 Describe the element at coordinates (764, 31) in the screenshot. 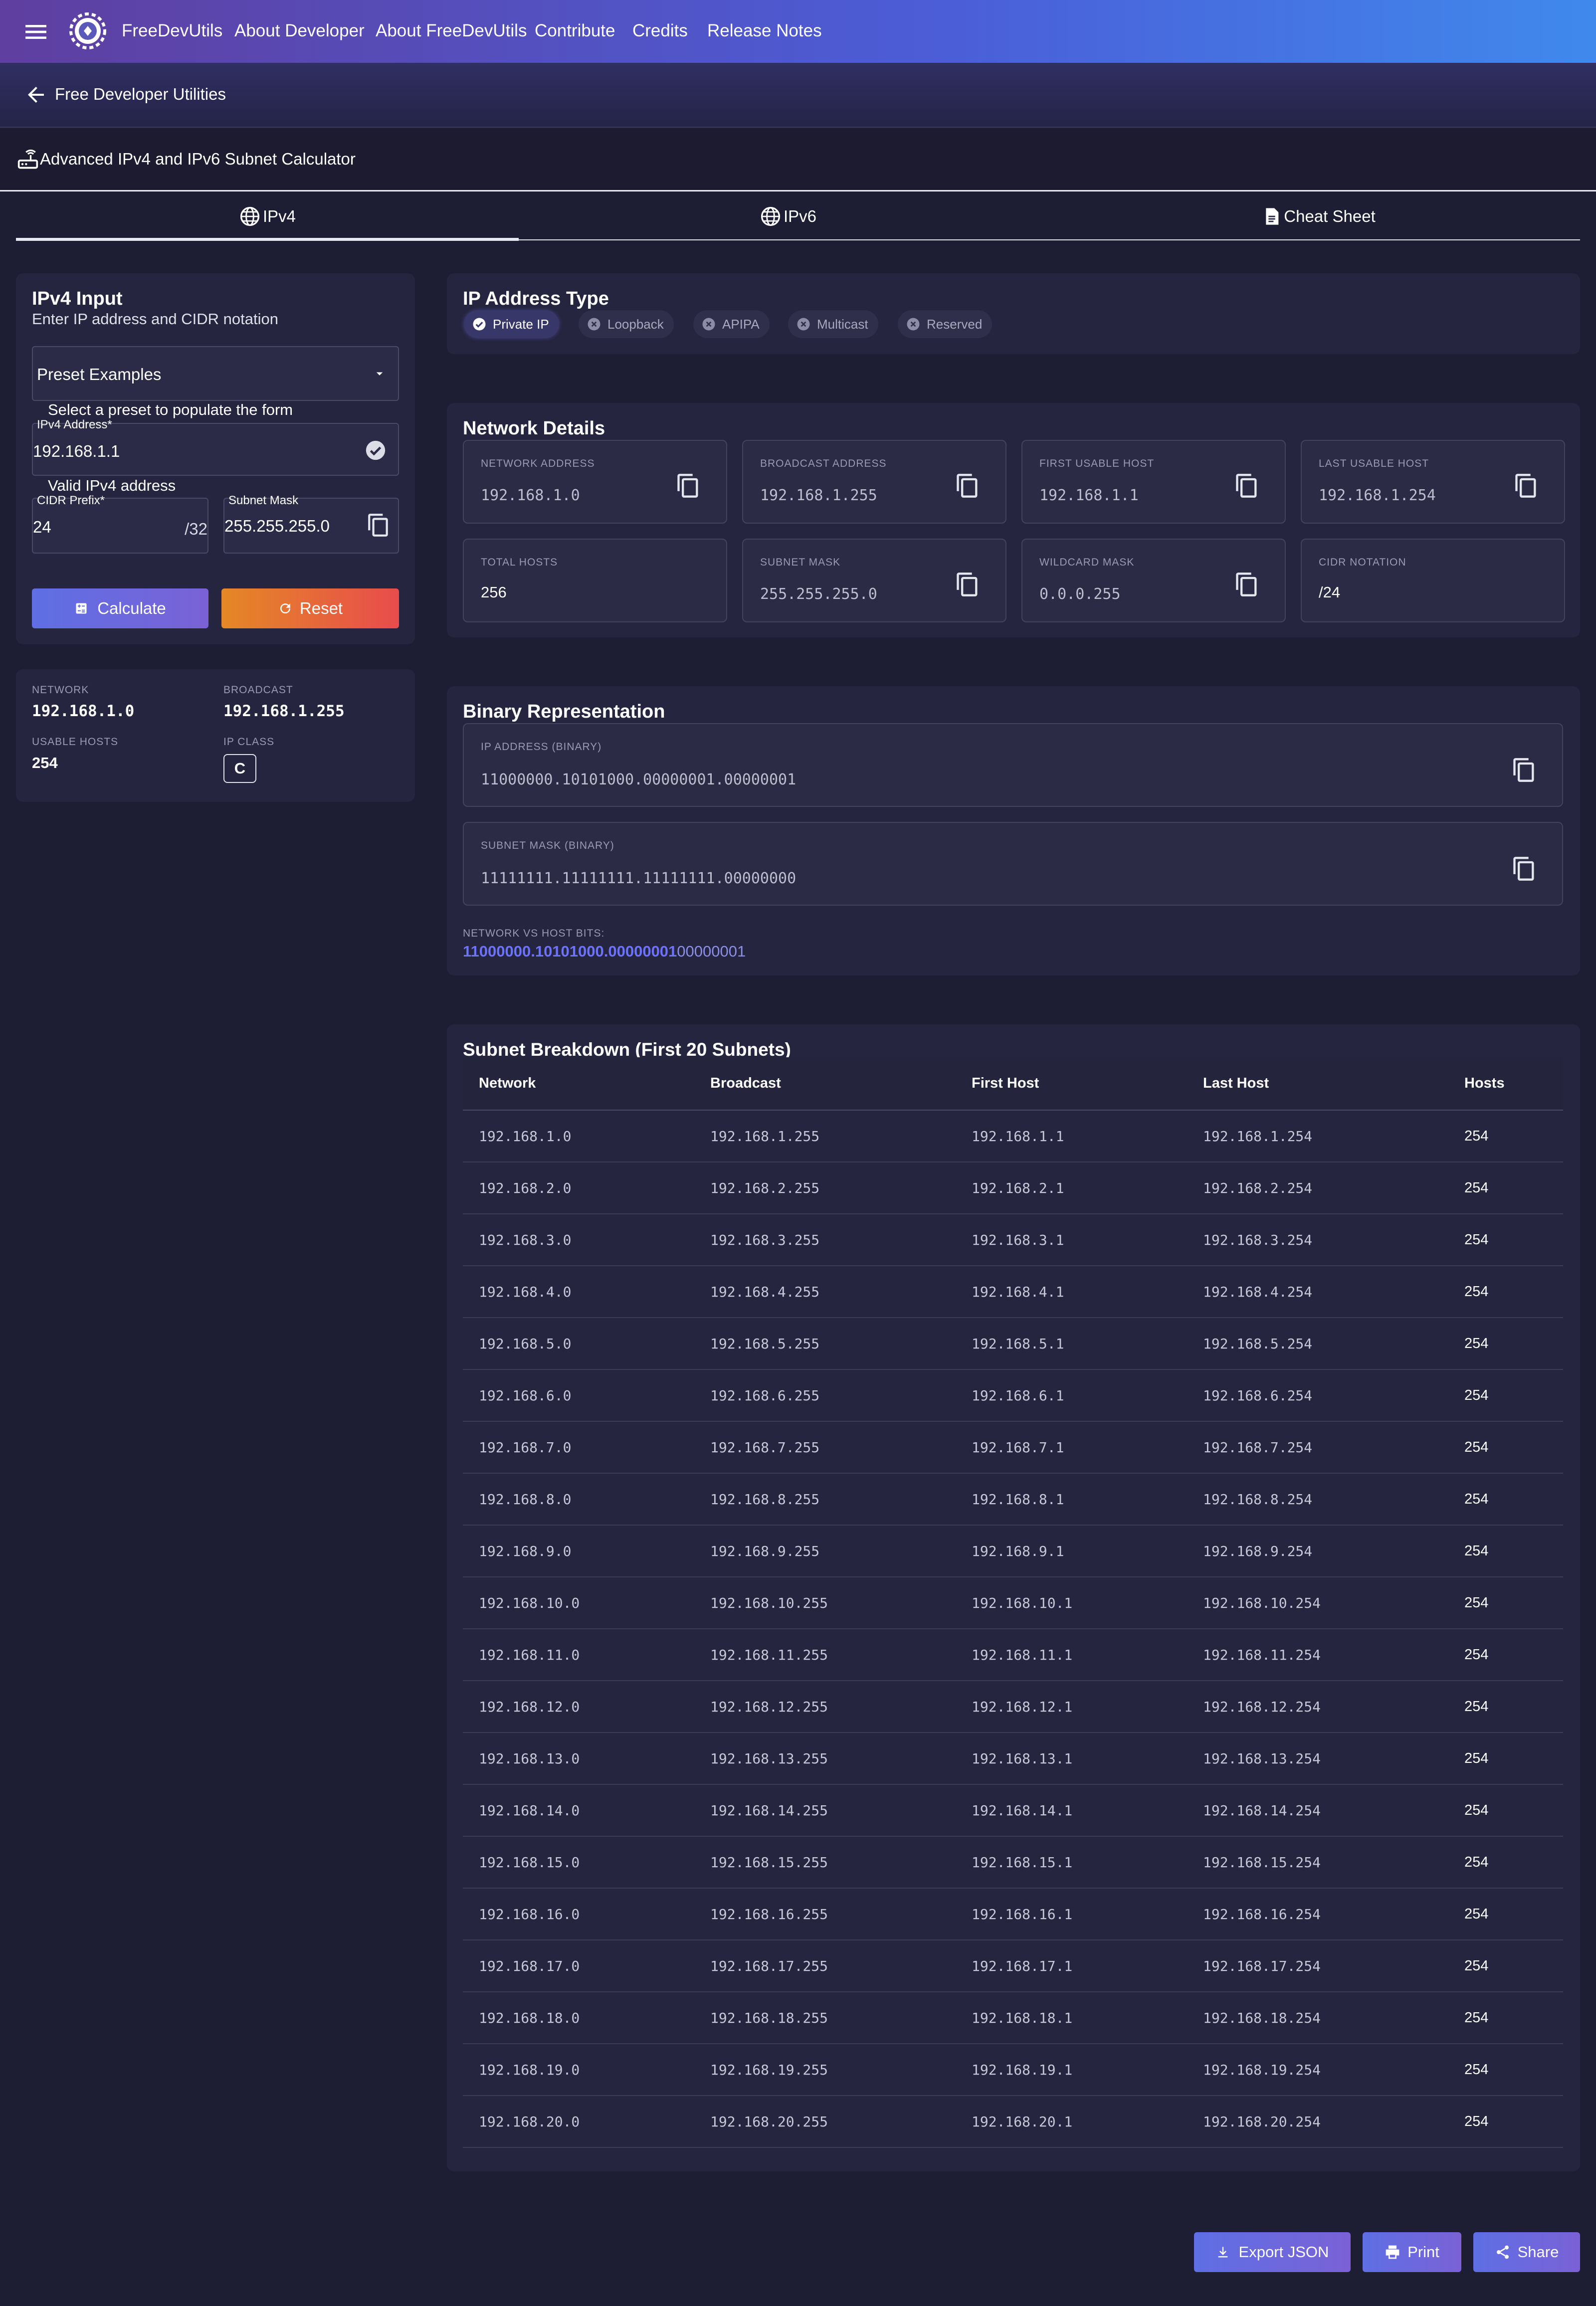

I see `nav-release-notes: Release Notes` at that location.